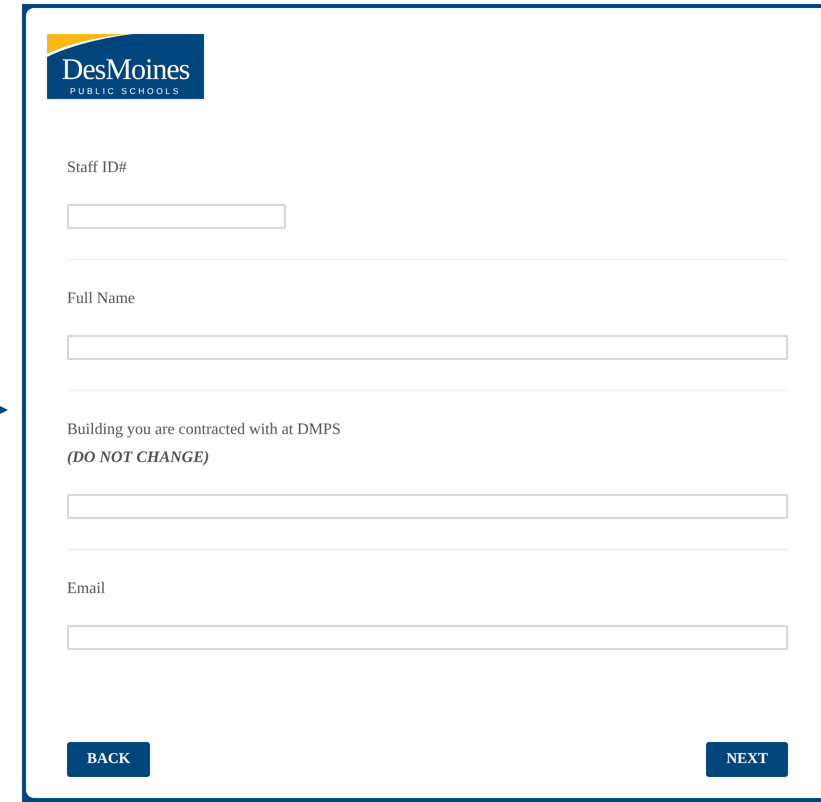  What do you see at coordinates (90, 45) in the screenshot?
I see `swoosh-icon` at bounding box center [90, 45].